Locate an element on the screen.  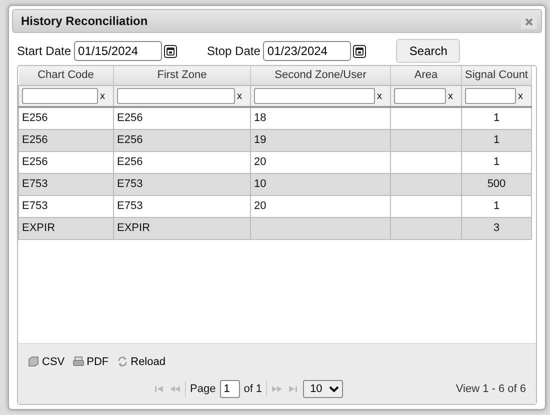
previous-page-icon is located at coordinates (175, 389).